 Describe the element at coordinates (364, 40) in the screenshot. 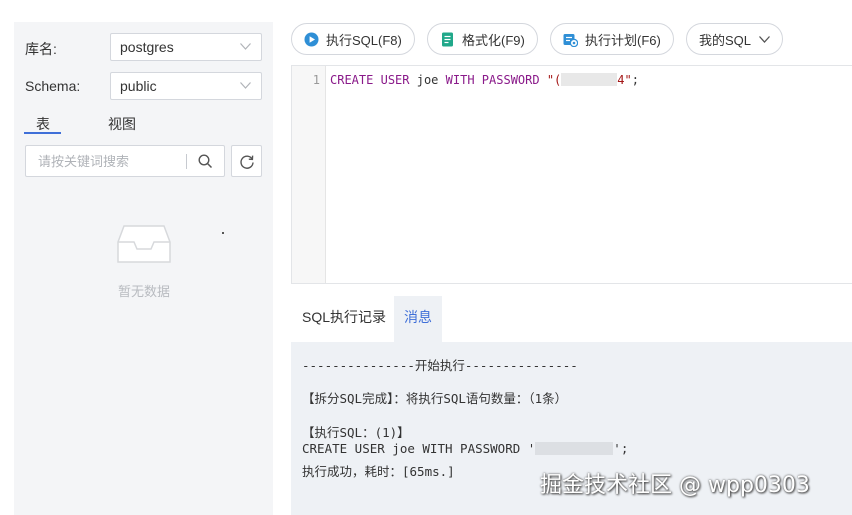

I see `run-sql-label: 执行SQL(F8)` at that location.